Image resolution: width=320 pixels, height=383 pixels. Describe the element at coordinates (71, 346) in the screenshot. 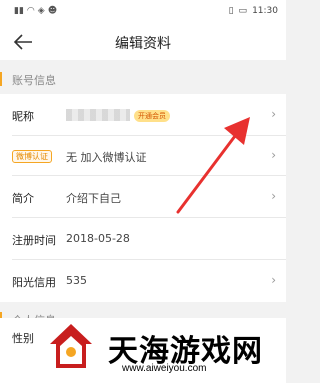

I see `site-logo` at that location.